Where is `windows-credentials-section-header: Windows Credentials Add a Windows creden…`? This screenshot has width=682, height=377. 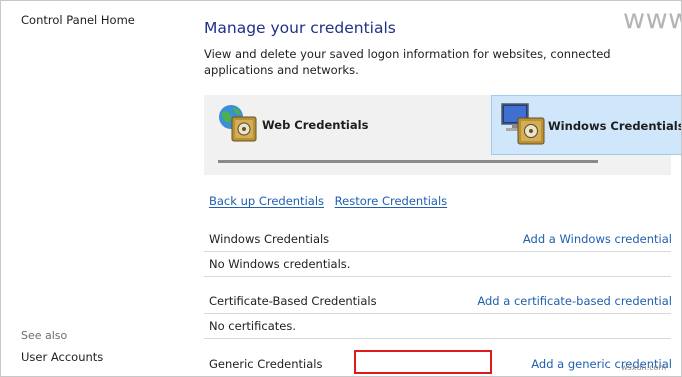 windows-credentials-section-header: Windows Credentials Add a Windows creden… is located at coordinates (438, 239).